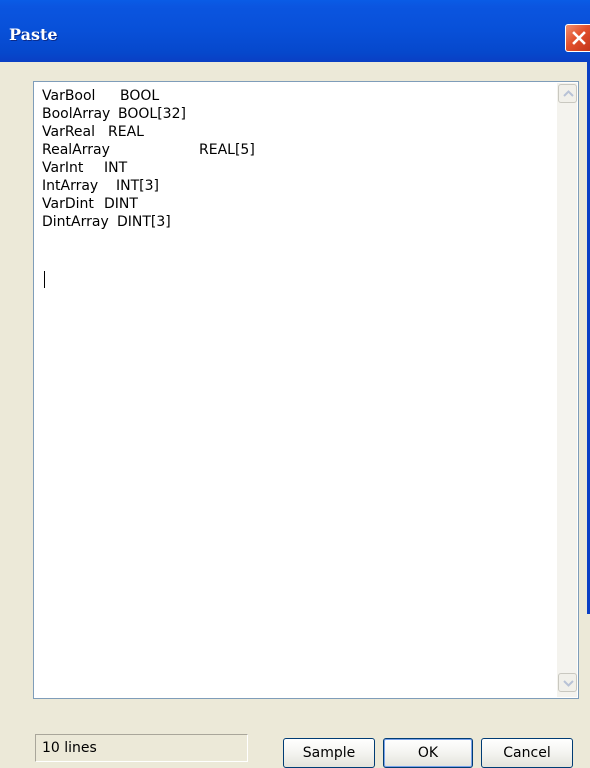 The width and height of the screenshot is (590, 768). What do you see at coordinates (100, 97) in the screenshot?
I see `text-line: VarBool BOOL` at bounding box center [100, 97].